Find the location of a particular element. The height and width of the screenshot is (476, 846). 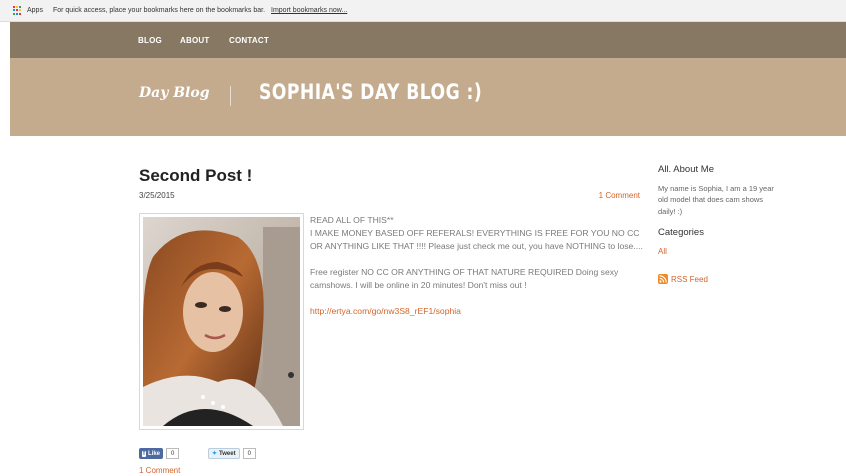

tweet-widget: ✦ Tweet 0 is located at coordinates (232, 453).